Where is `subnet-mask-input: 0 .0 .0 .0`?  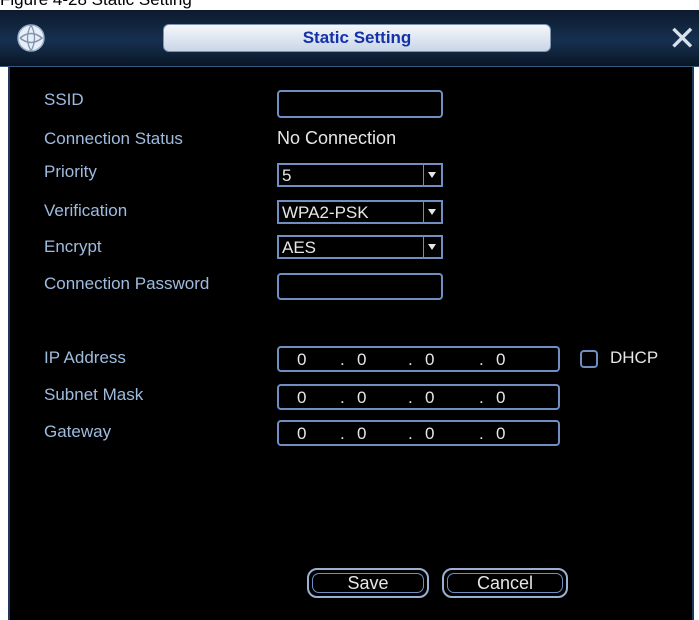 subnet-mask-input: 0 .0 .0 .0 is located at coordinates (418, 397).